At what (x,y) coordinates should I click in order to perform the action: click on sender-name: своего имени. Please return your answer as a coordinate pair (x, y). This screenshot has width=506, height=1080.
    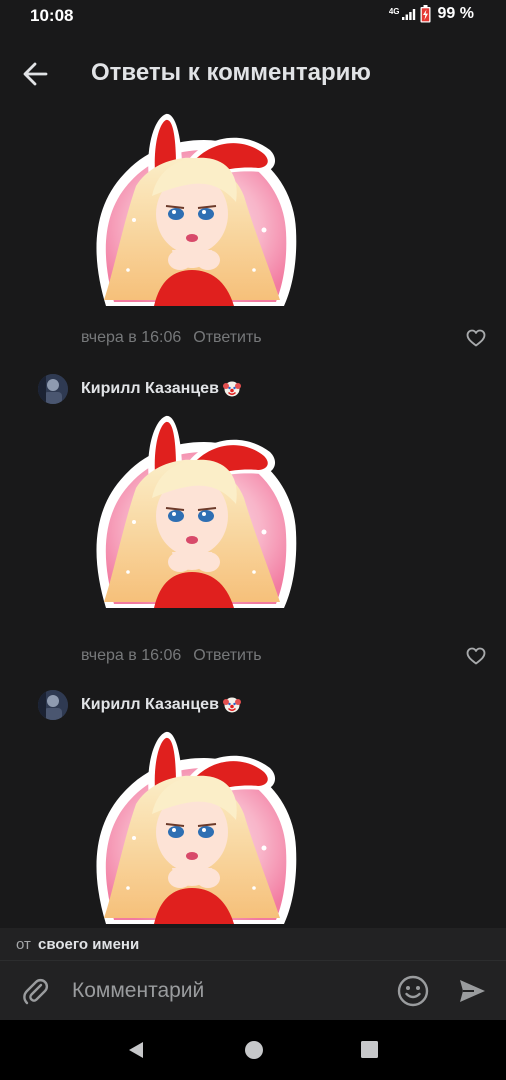
    Looking at the image, I should click on (88, 944).